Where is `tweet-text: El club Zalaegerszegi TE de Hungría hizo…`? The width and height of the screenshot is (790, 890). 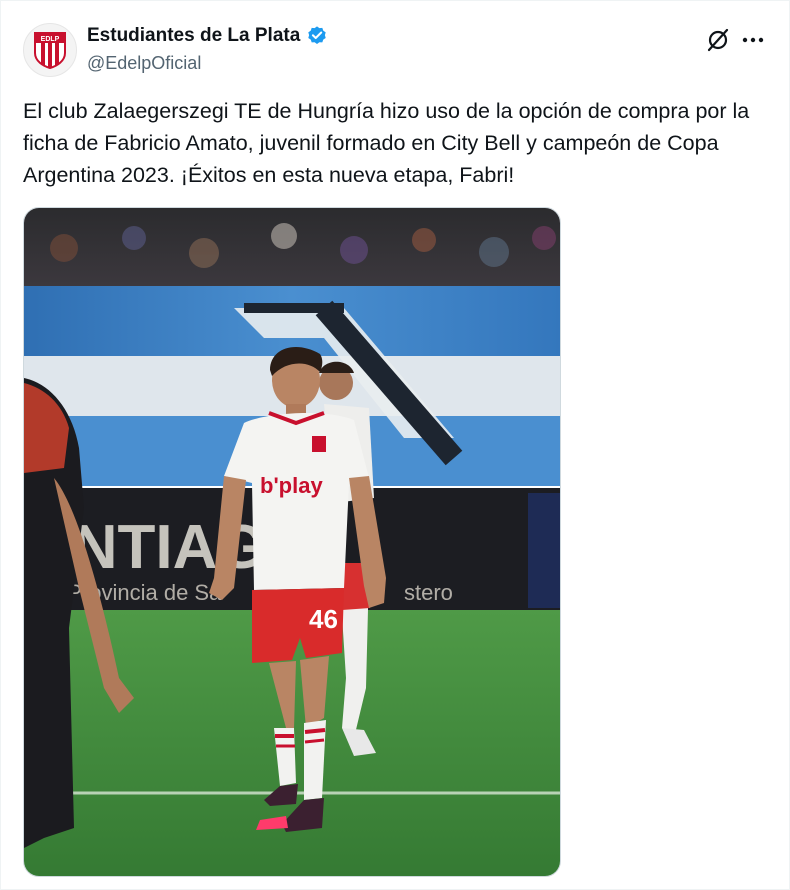 tweet-text: El club Zalaegerszegi TE de Hungría hizo… is located at coordinates (386, 143).